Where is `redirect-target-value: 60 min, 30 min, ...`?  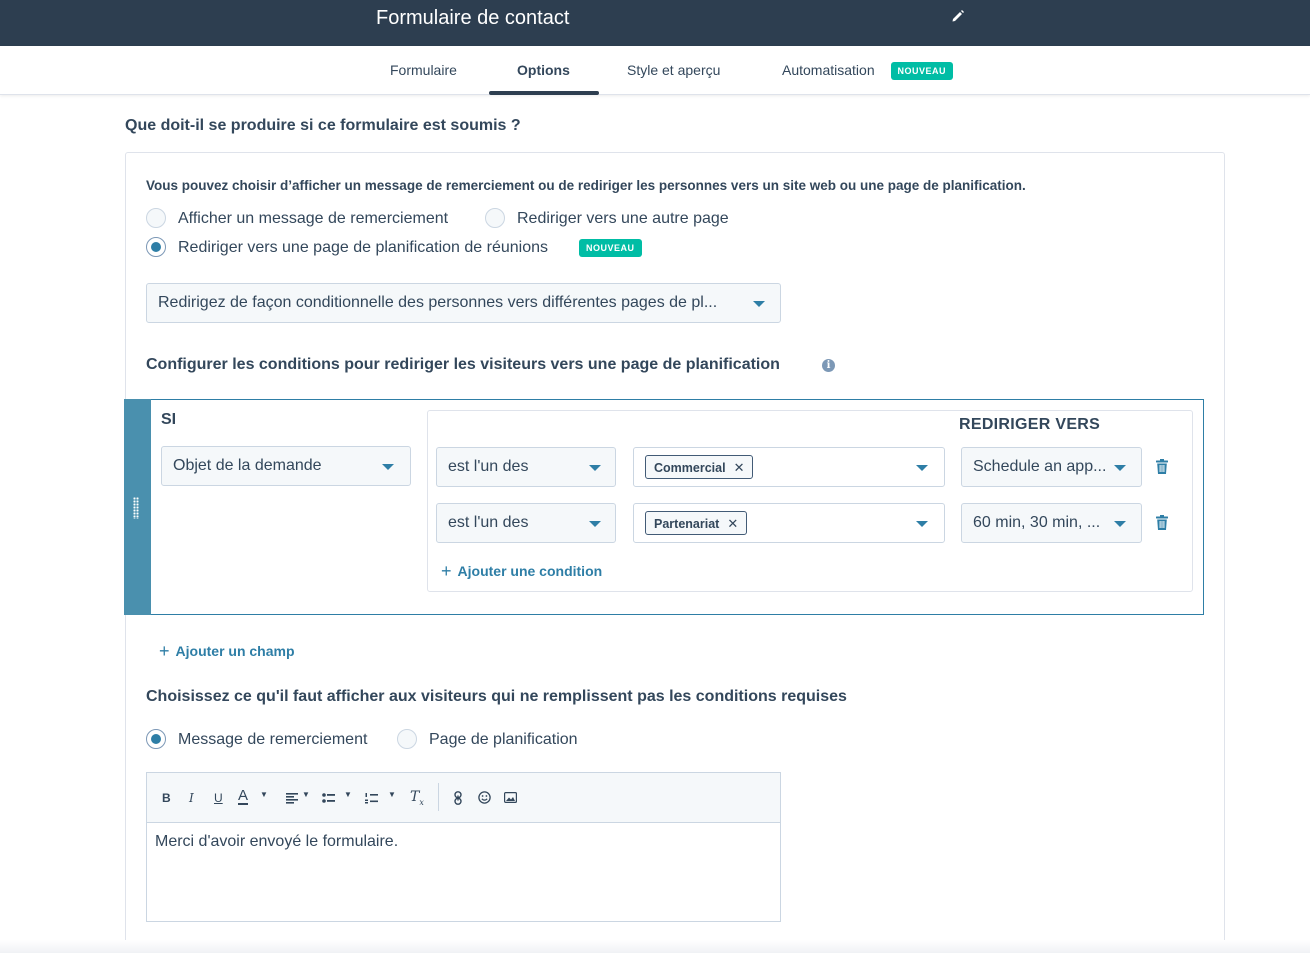
redirect-target-value: 60 min, 30 min, ... is located at coordinates (1037, 522).